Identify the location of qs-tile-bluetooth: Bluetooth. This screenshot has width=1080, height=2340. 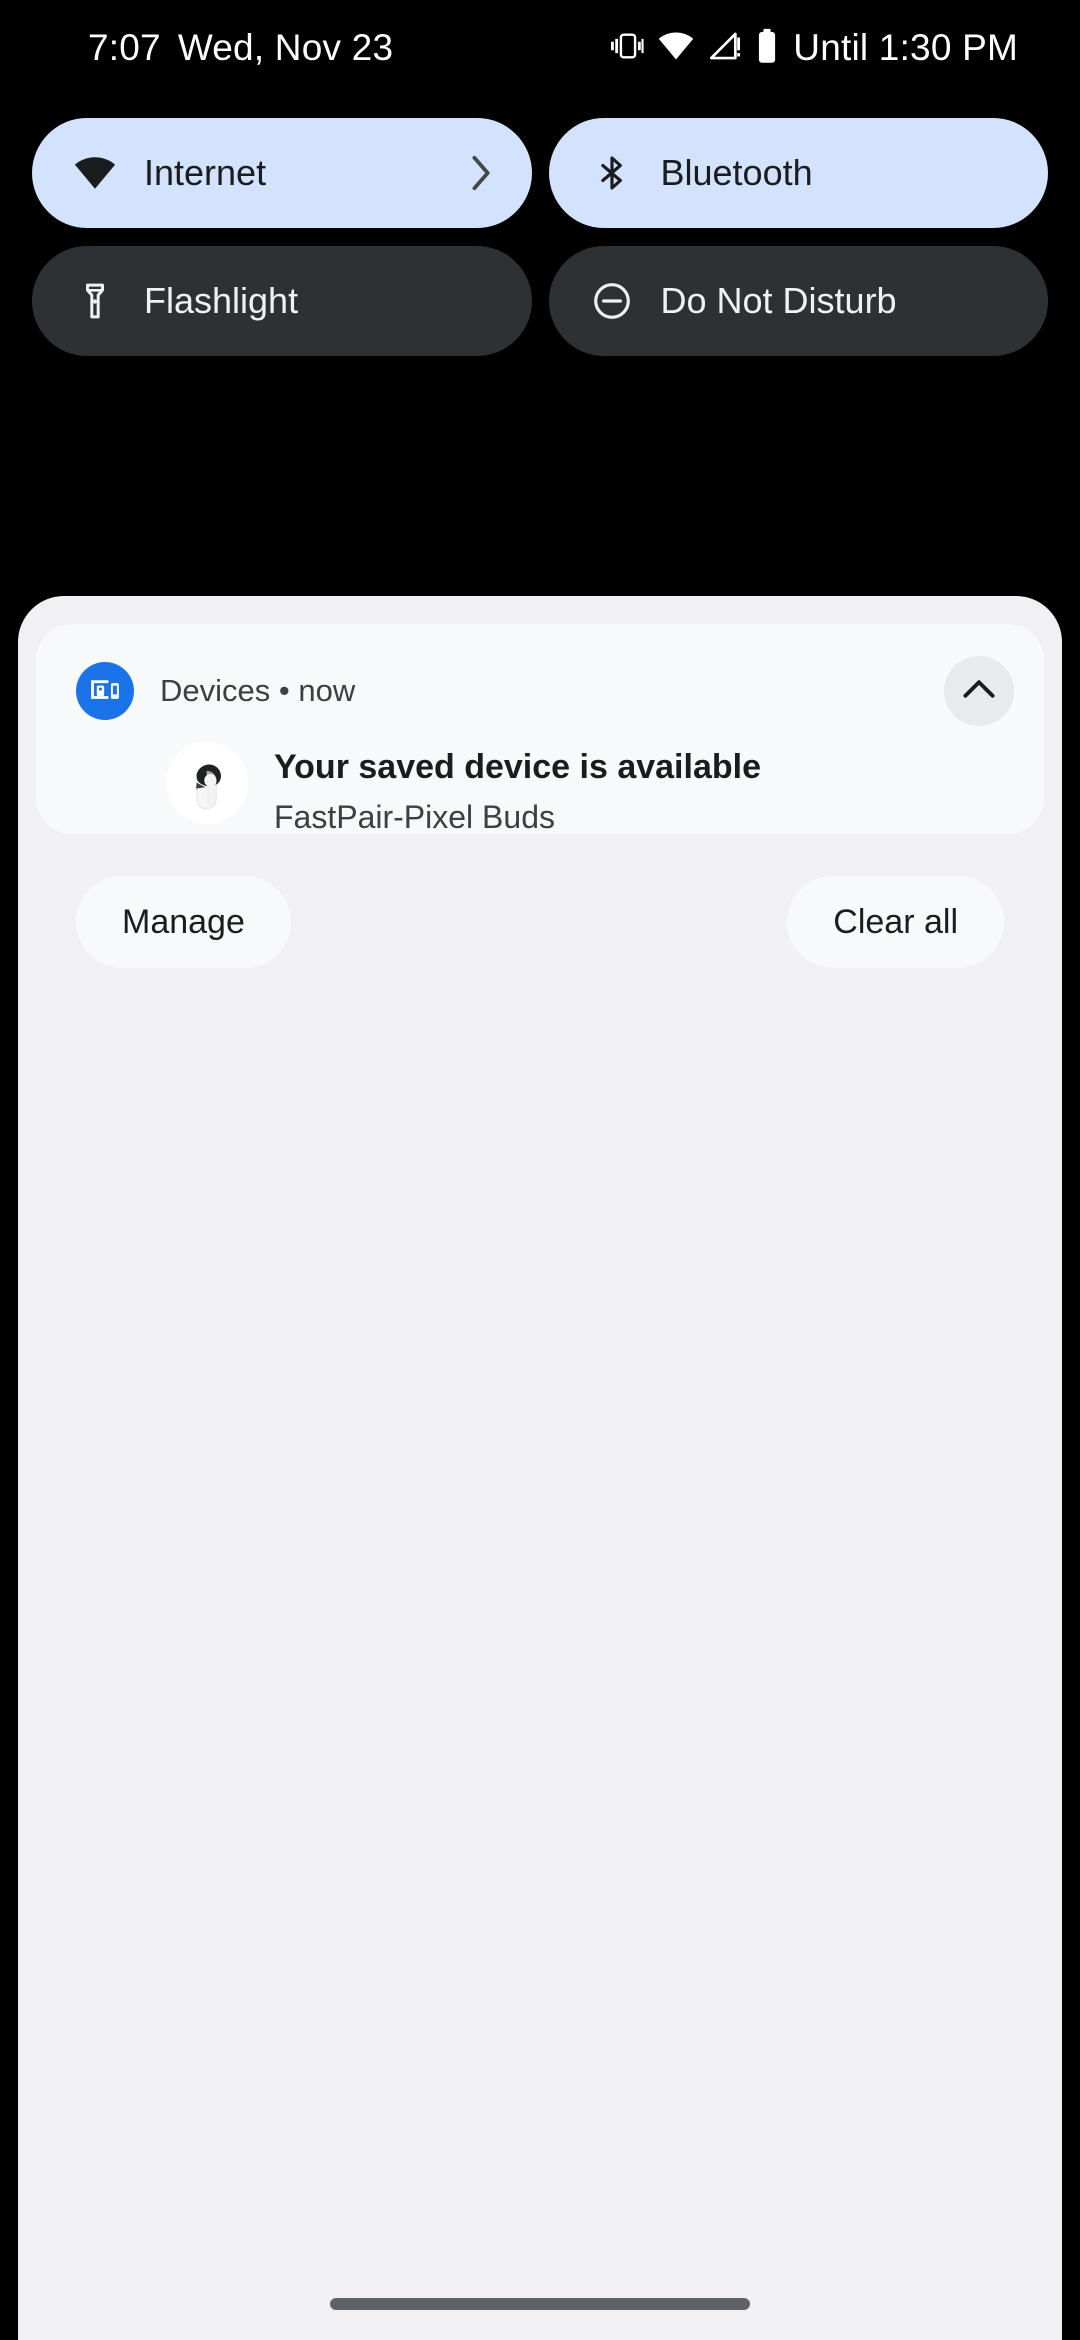
(798, 173).